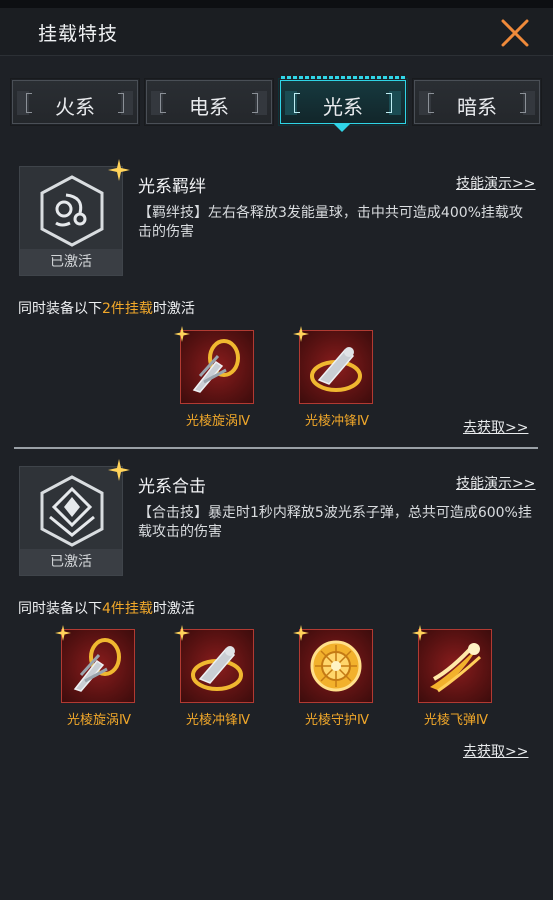 The height and width of the screenshot is (900, 553). What do you see at coordinates (276, 102) in the screenshot?
I see `element-tabs: 火系 电系 光系 暗系` at bounding box center [276, 102].